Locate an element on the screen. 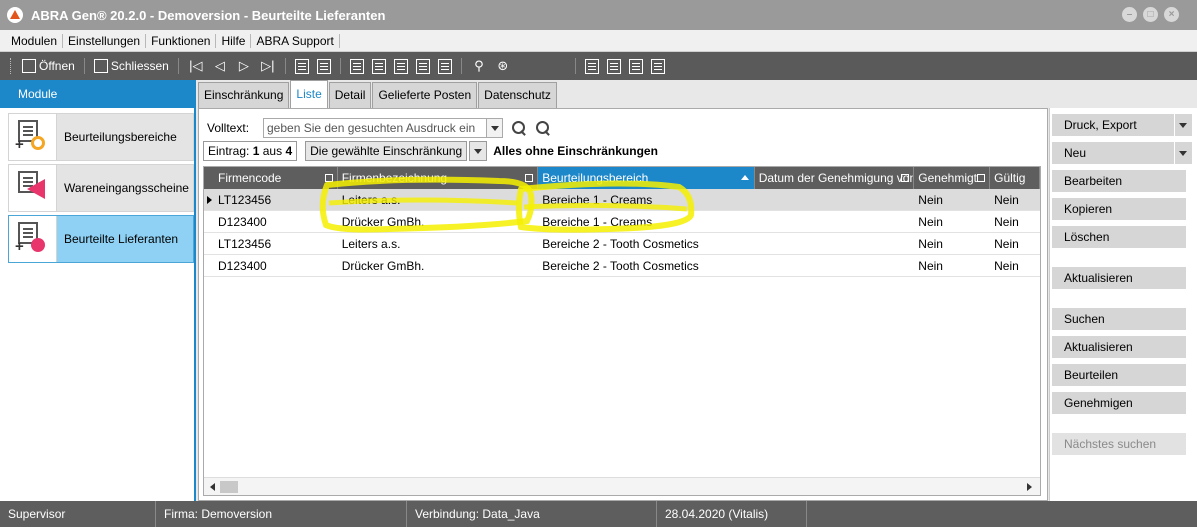 This screenshot has width=1197, height=527. fulltext-search-input: geben Sie den gesuchten Ausdruck ein is located at coordinates (383, 128).